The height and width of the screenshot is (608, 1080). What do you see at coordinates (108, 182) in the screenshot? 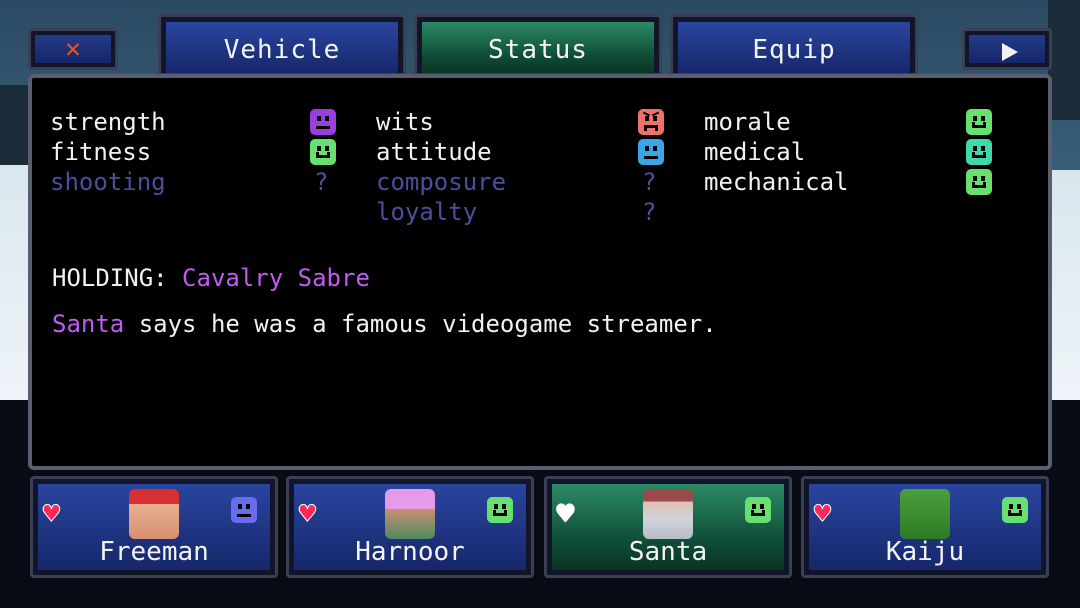
I see `stat-shooting-label: shooting` at bounding box center [108, 182].